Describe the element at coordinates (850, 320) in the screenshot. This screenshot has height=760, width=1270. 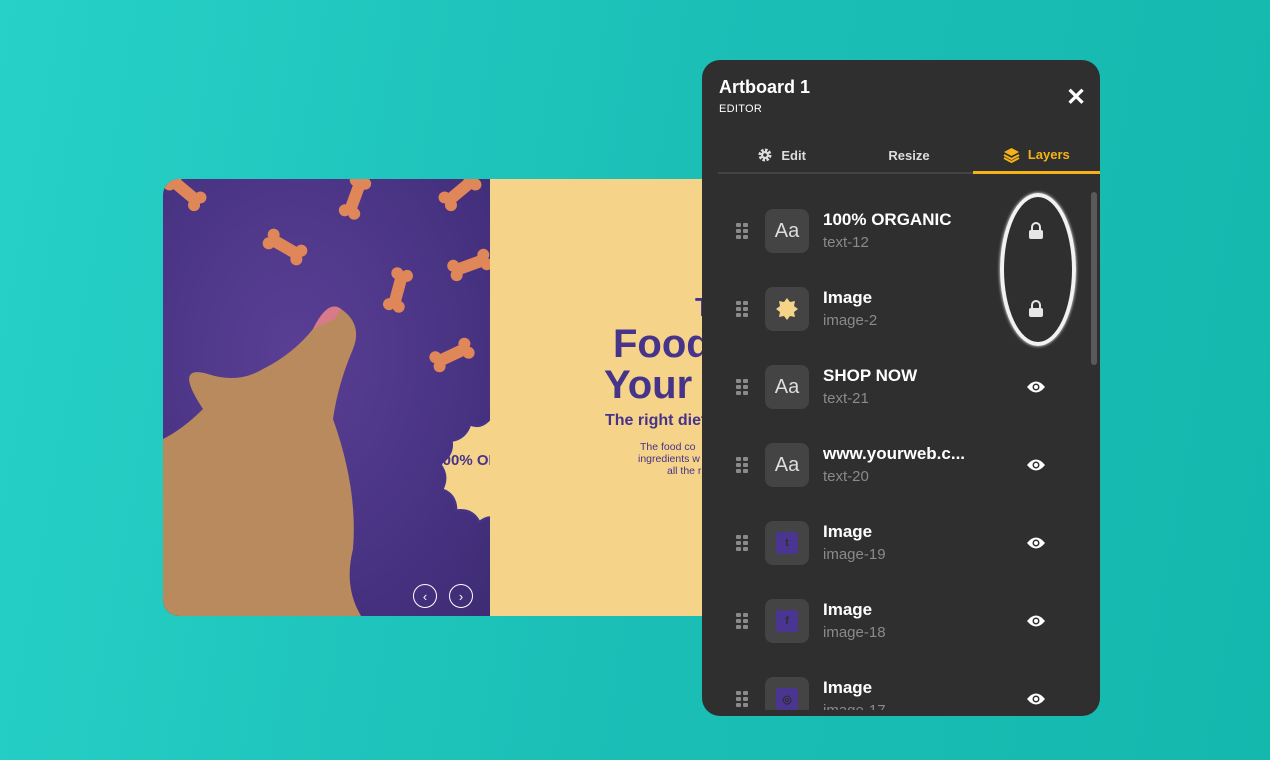
I see `layer-id: image-2` at that location.